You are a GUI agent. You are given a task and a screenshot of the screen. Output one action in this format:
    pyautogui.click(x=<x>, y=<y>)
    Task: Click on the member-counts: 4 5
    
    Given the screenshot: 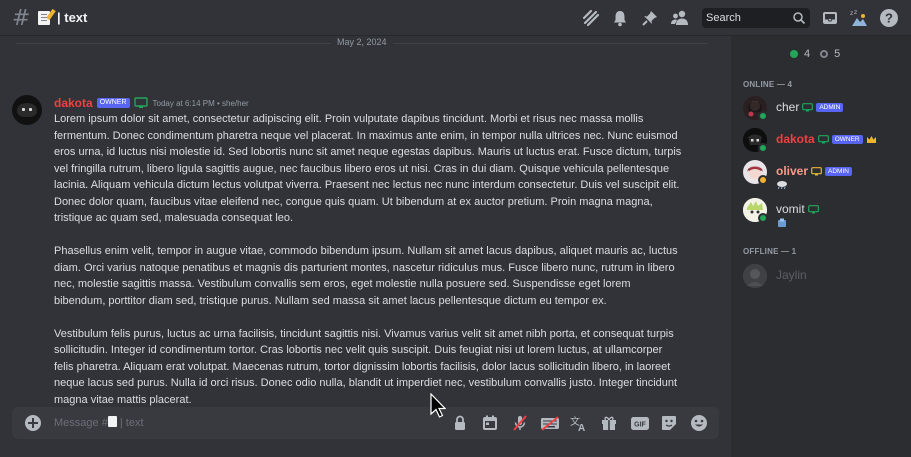 What is the action you would take?
    pyautogui.click(x=815, y=54)
    